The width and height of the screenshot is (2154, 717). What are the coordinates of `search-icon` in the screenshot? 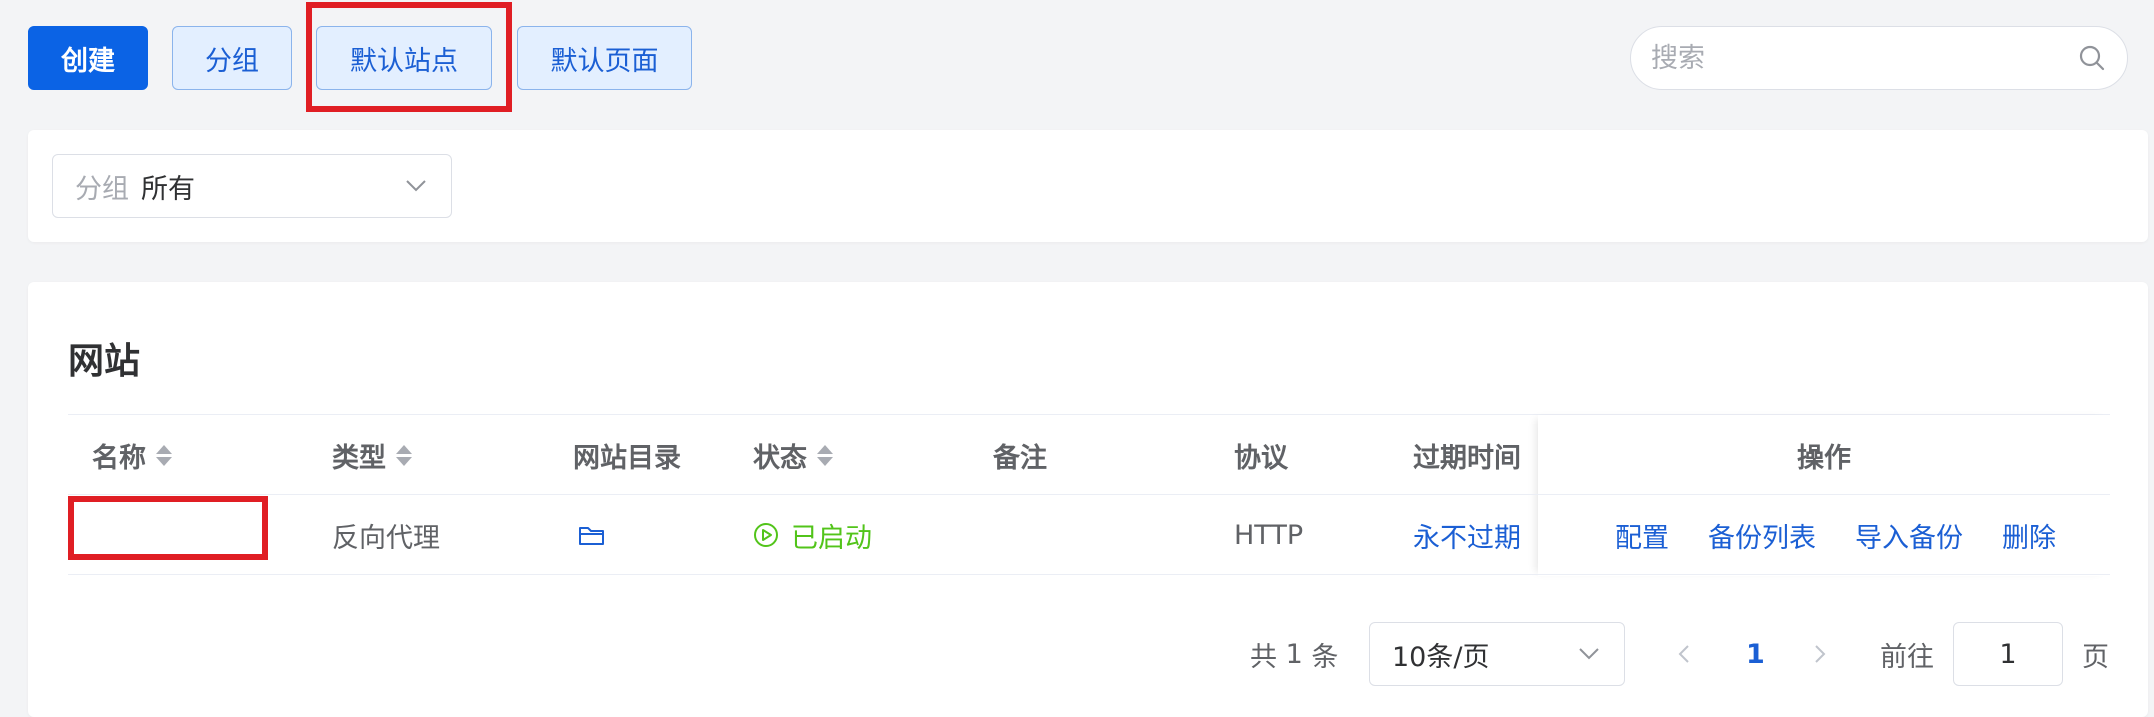 It's located at (2092, 58).